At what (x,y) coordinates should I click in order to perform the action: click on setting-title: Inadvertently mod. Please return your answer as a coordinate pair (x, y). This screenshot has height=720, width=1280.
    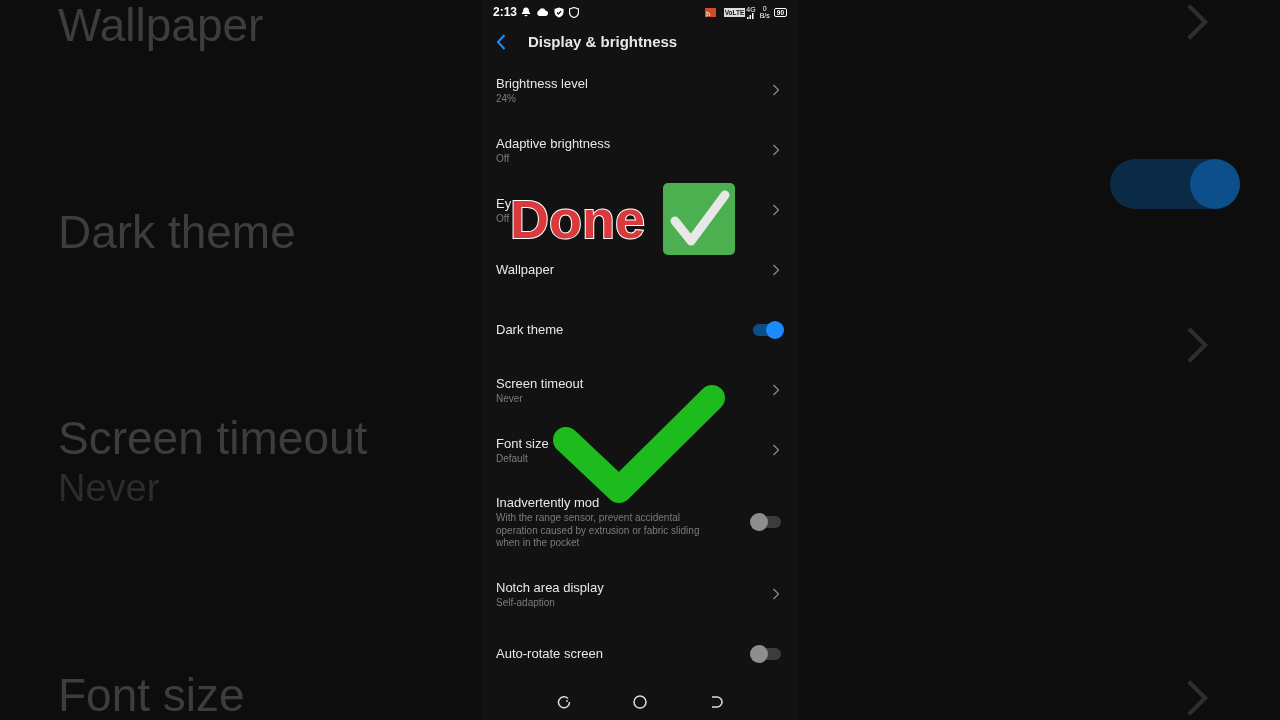
    Looking at the image, I should click on (548, 503).